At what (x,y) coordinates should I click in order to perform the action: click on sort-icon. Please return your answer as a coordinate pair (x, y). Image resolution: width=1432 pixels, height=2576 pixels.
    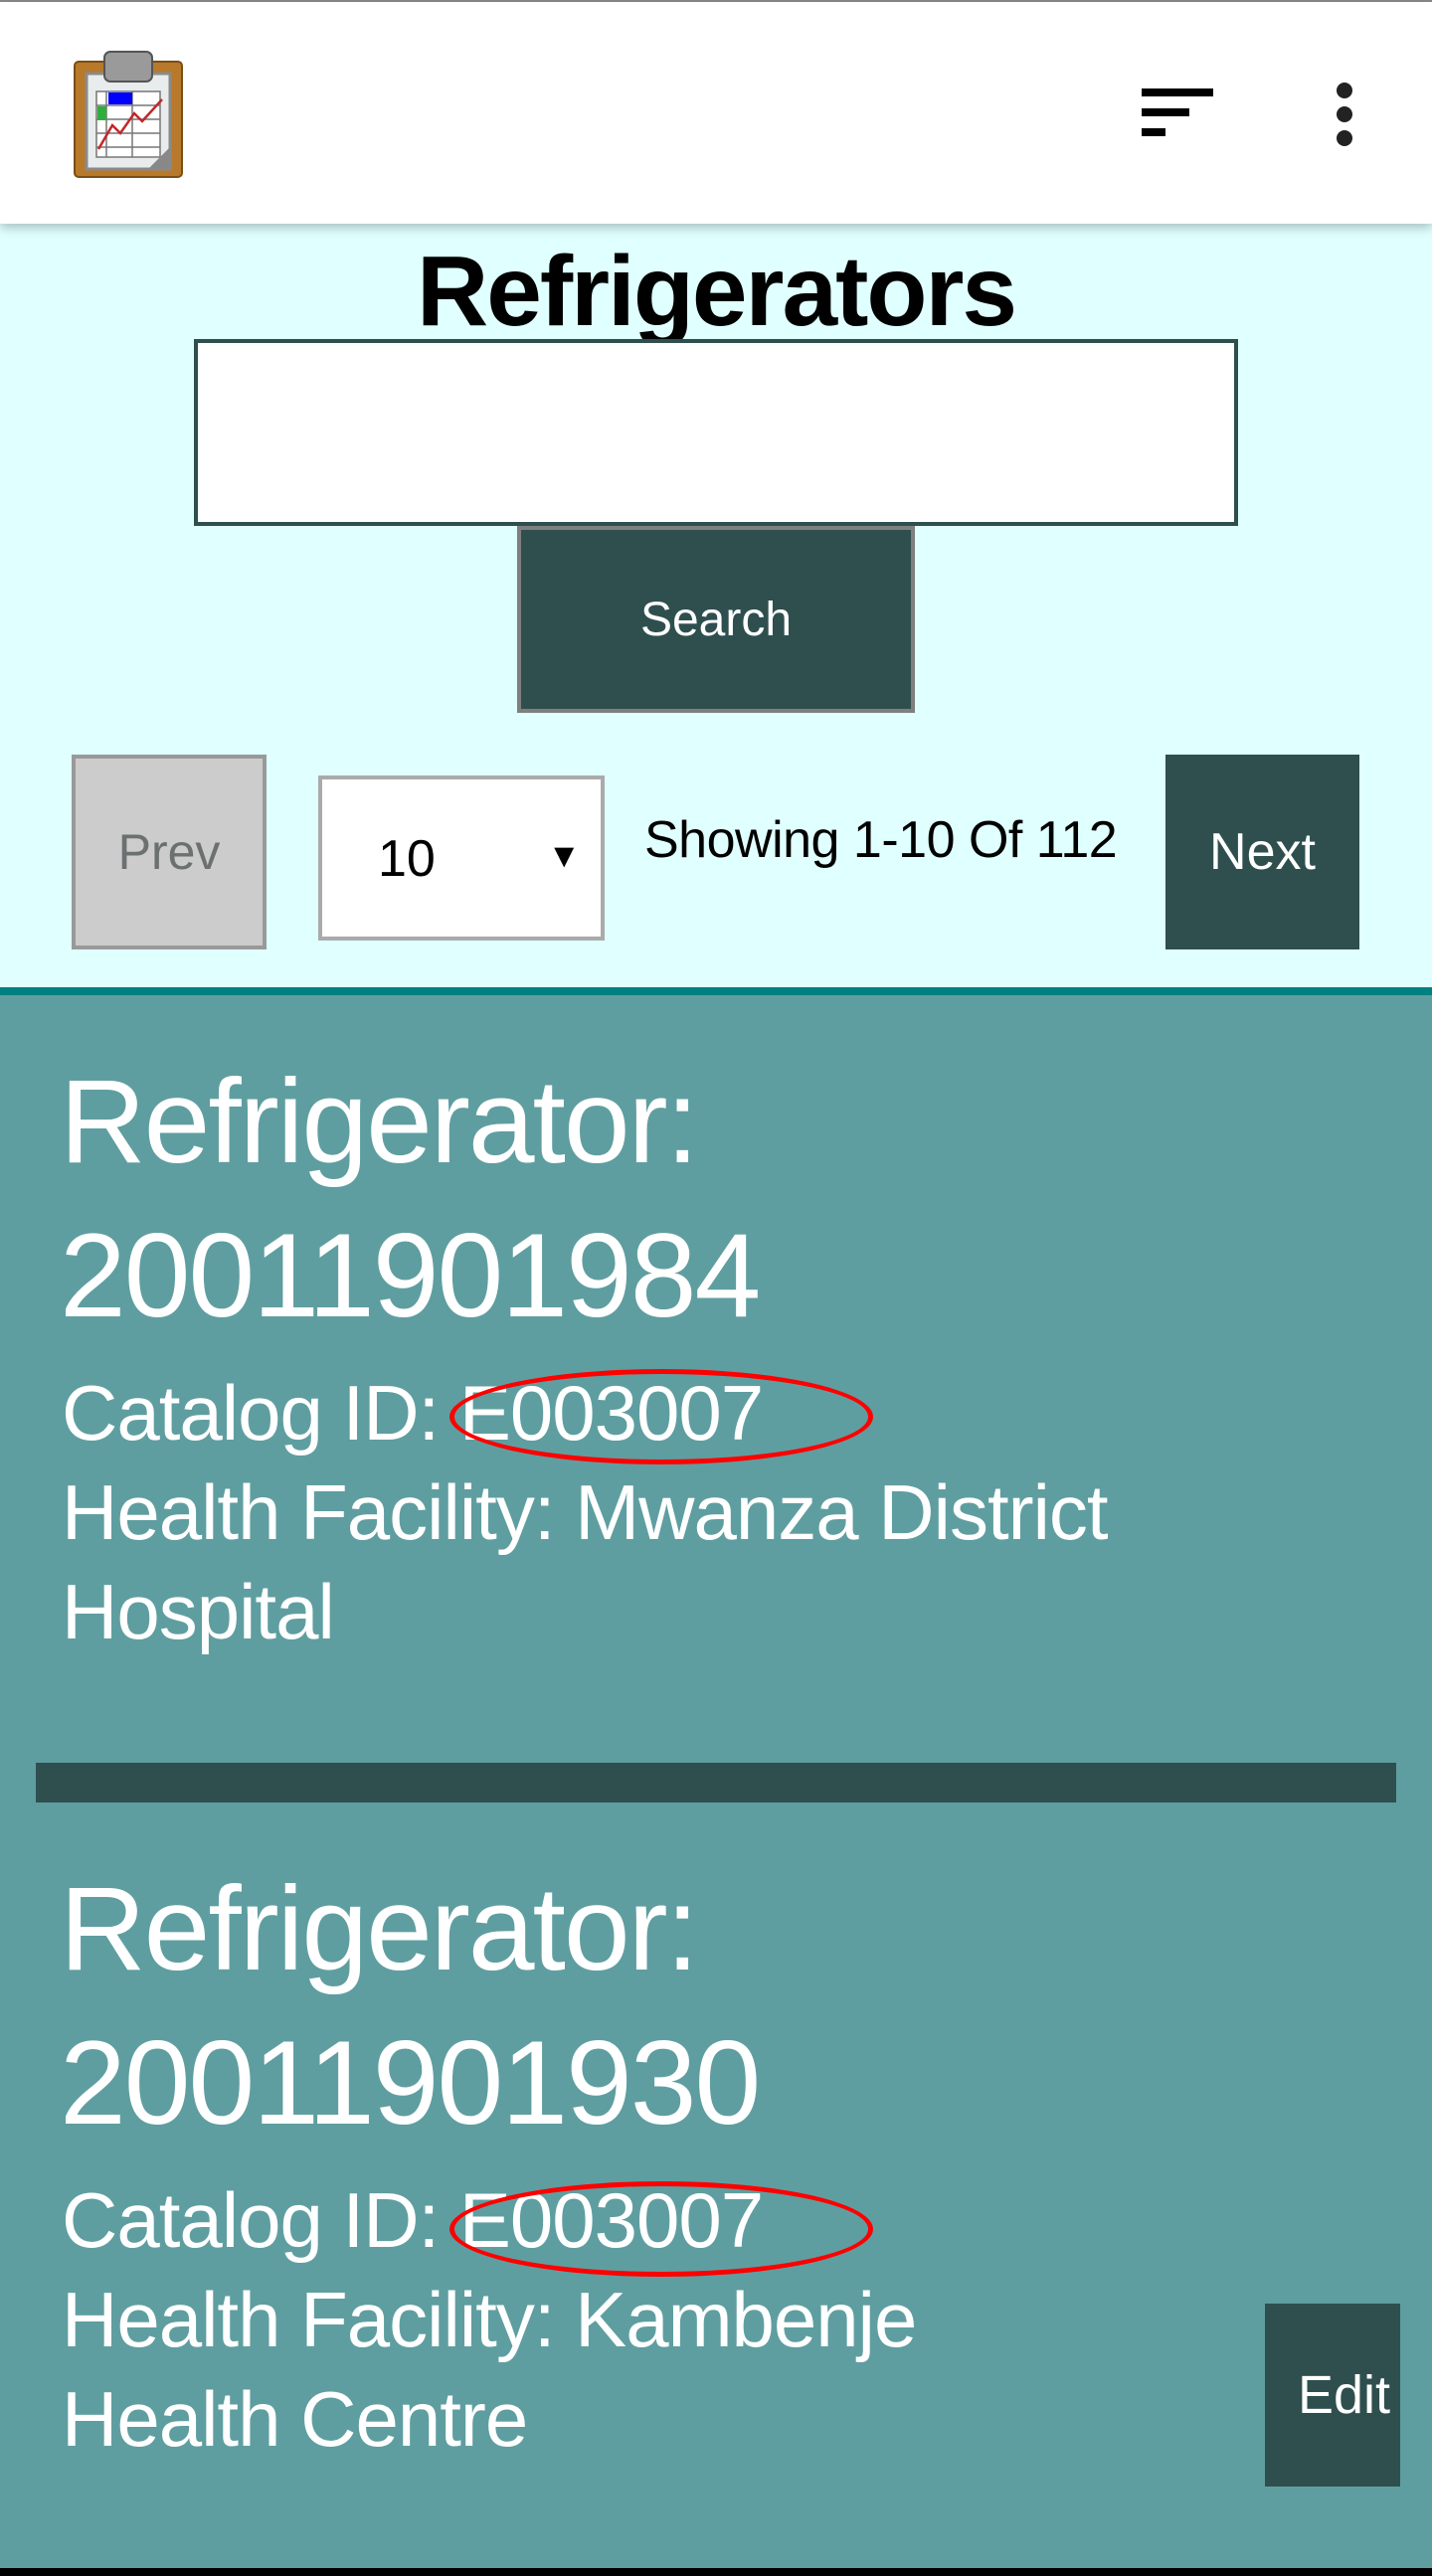
    Looking at the image, I should click on (1178, 112).